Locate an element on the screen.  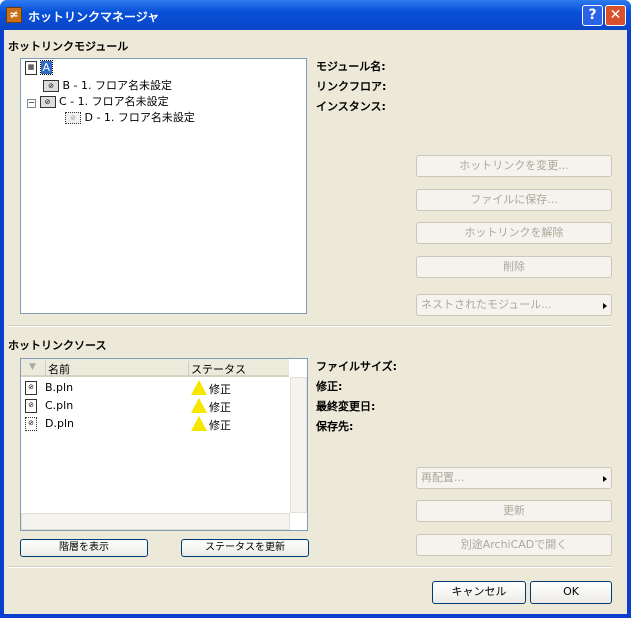
file-size-label: ファイルサイズ: is located at coordinates (357, 366).